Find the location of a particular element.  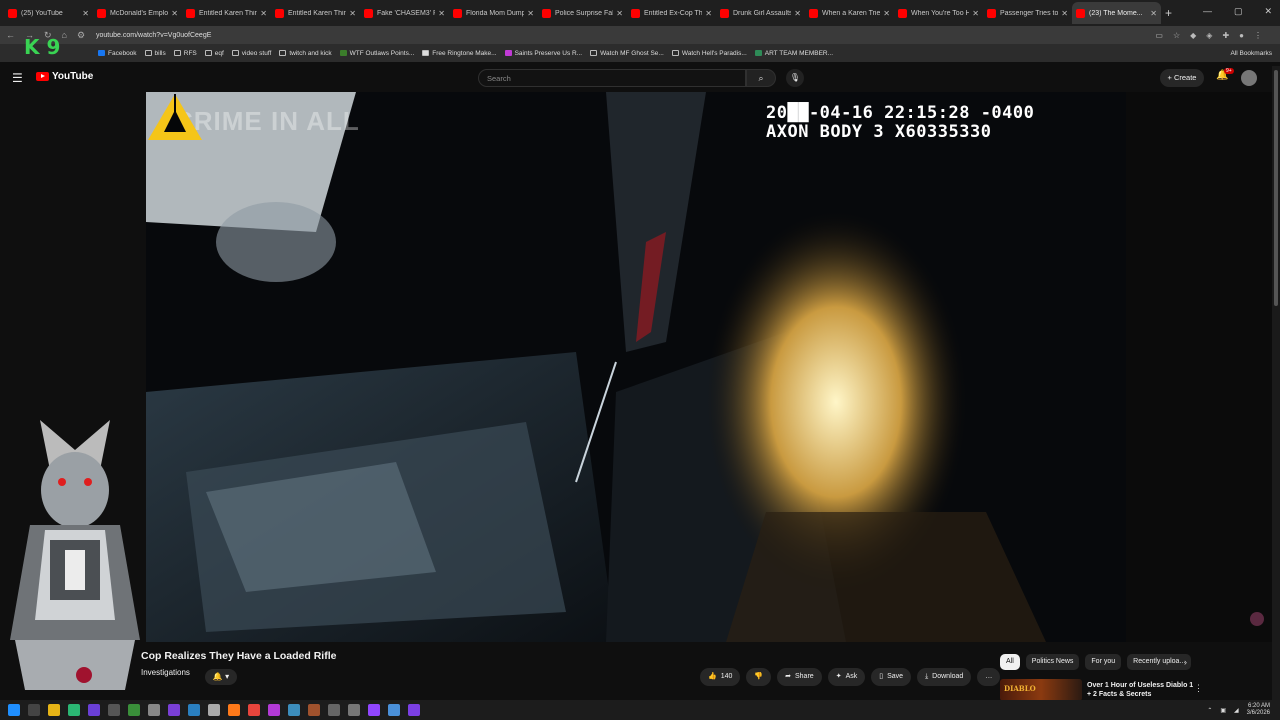

youtube-logo: YouTube is located at coordinates (64, 76).